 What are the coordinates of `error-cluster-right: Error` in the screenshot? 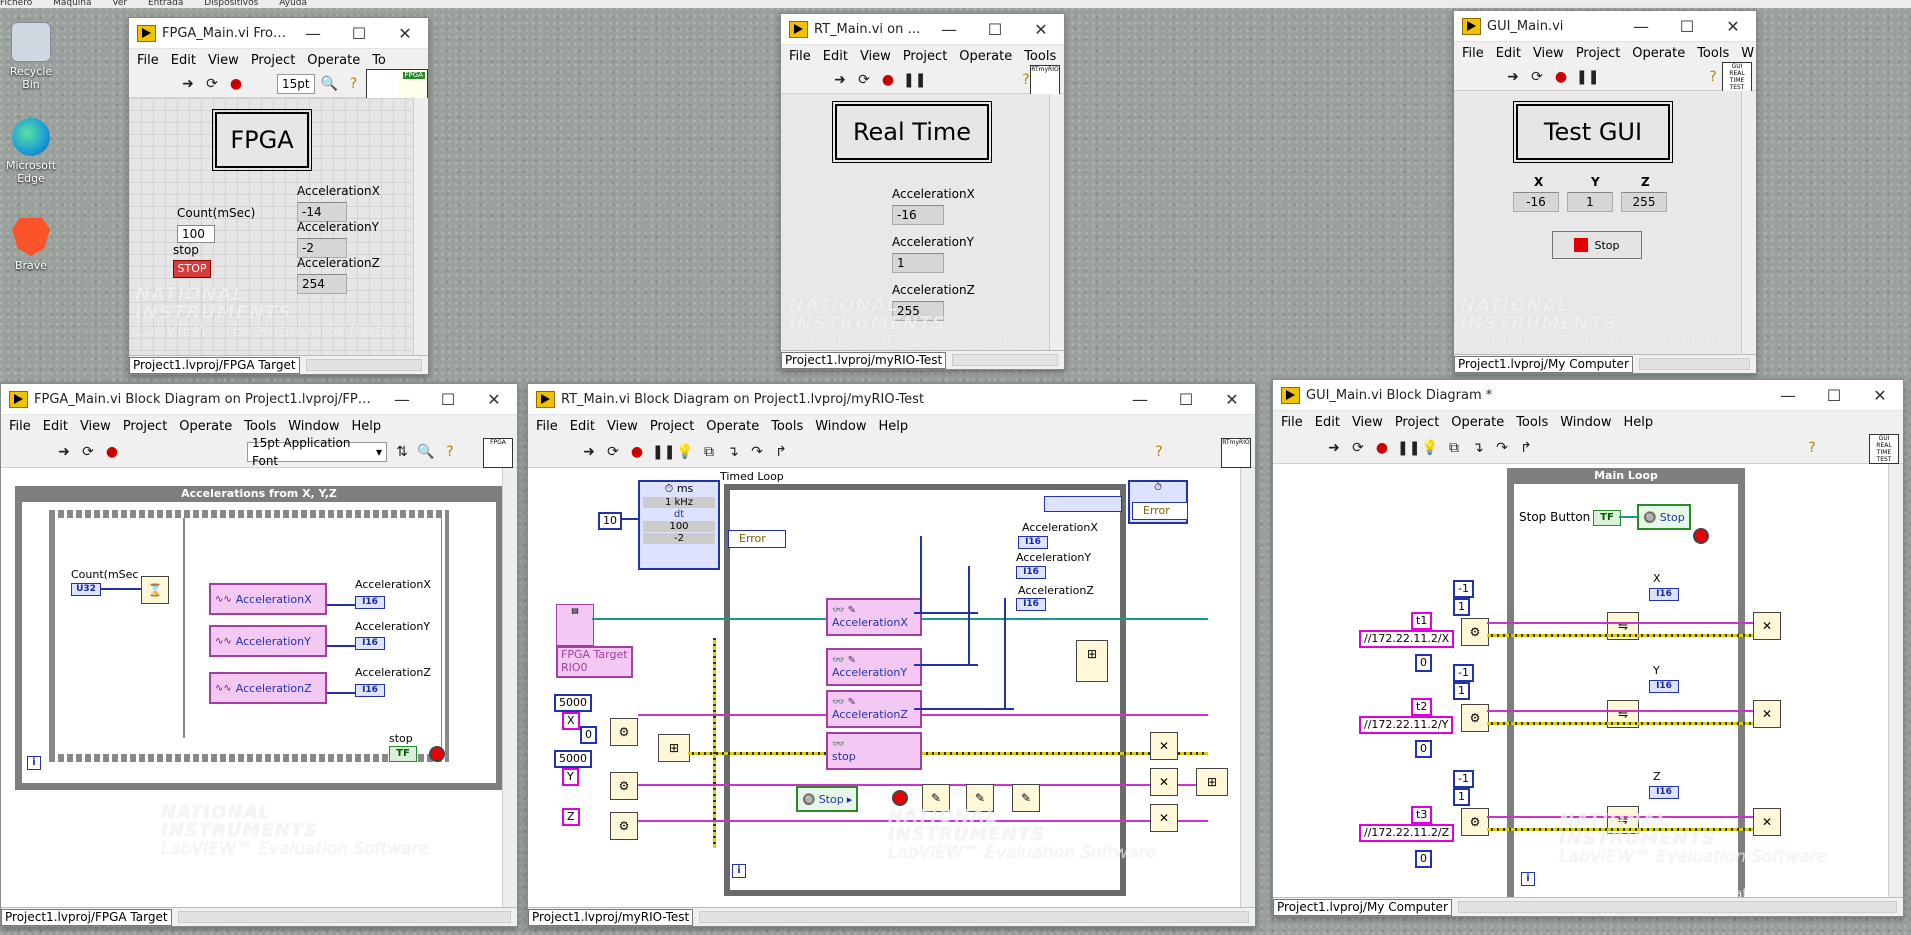 It's located at (1160, 511).